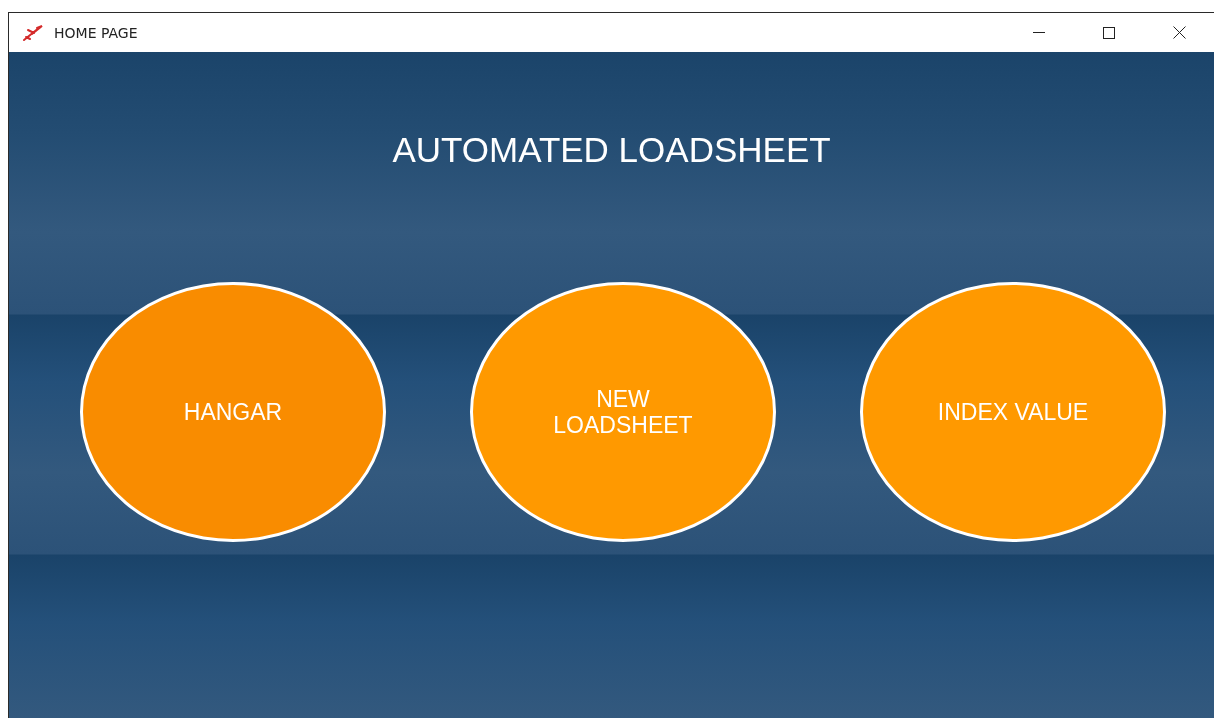  Describe the element at coordinates (233, 412) in the screenshot. I see `menu-button: HANGAR` at that location.